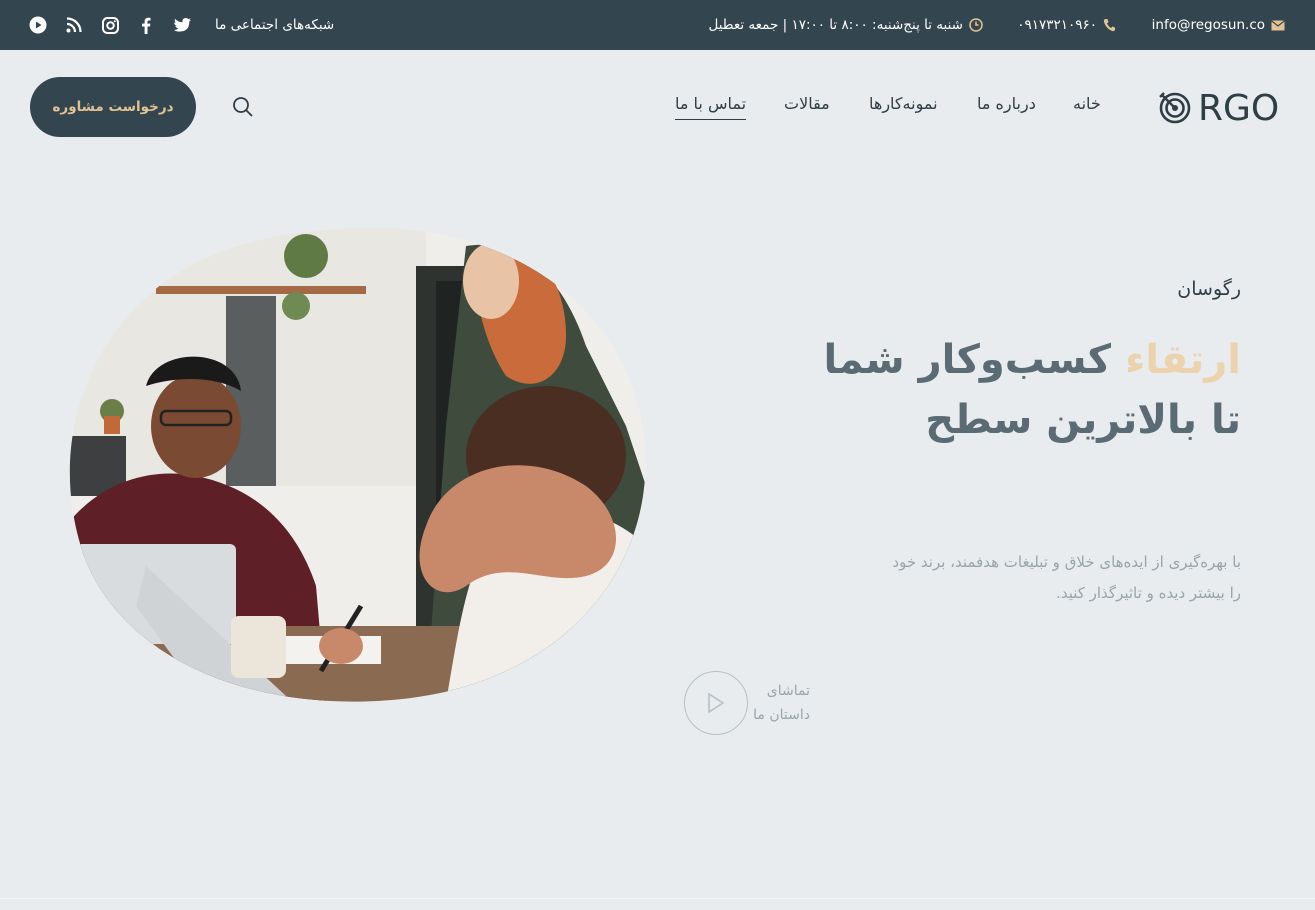  What do you see at coordinates (74, 25) in the screenshot?
I see `rss-icon` at bounding box center [74, 25].